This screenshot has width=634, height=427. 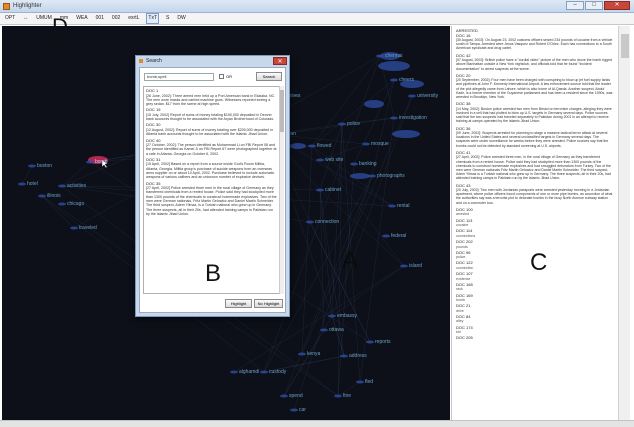 I want to click on overlay-label-d: D, so click(x=60, y=26).